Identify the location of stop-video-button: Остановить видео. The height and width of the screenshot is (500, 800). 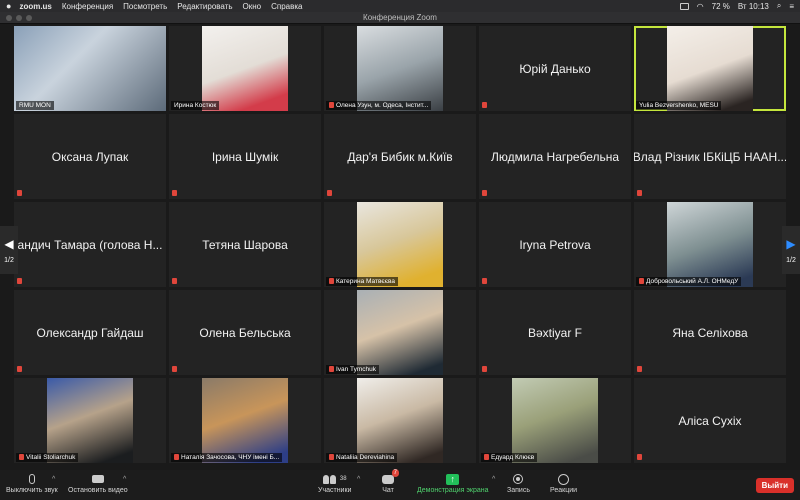
(98, 483).